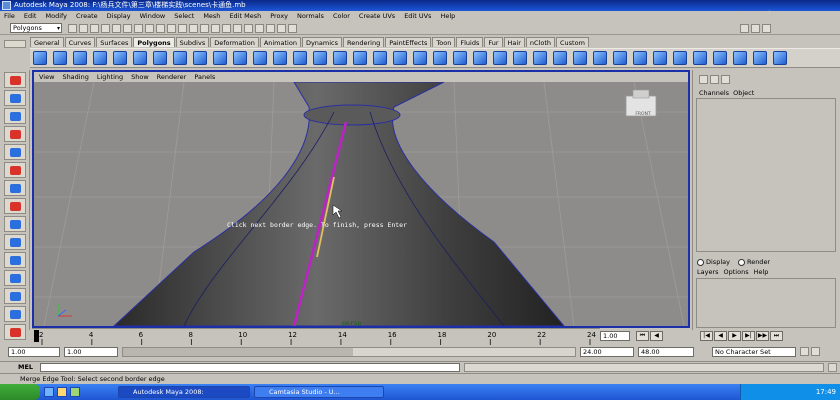  What do you see at coordinates (15, 116) in the screenshot?
I see `paint-select-tool-icon` at bounding box center [15, 116].